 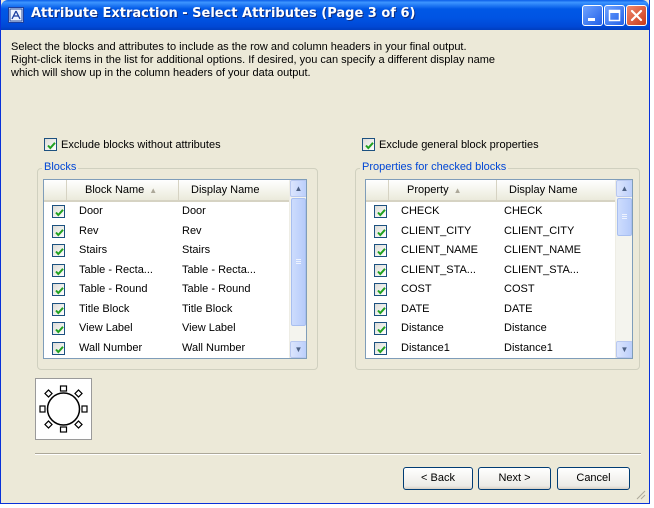 What do you see at coordinates (166, 251) in the screenshot?
I see `list-item: Stairs Stairs` at bounding box center [166, 251].